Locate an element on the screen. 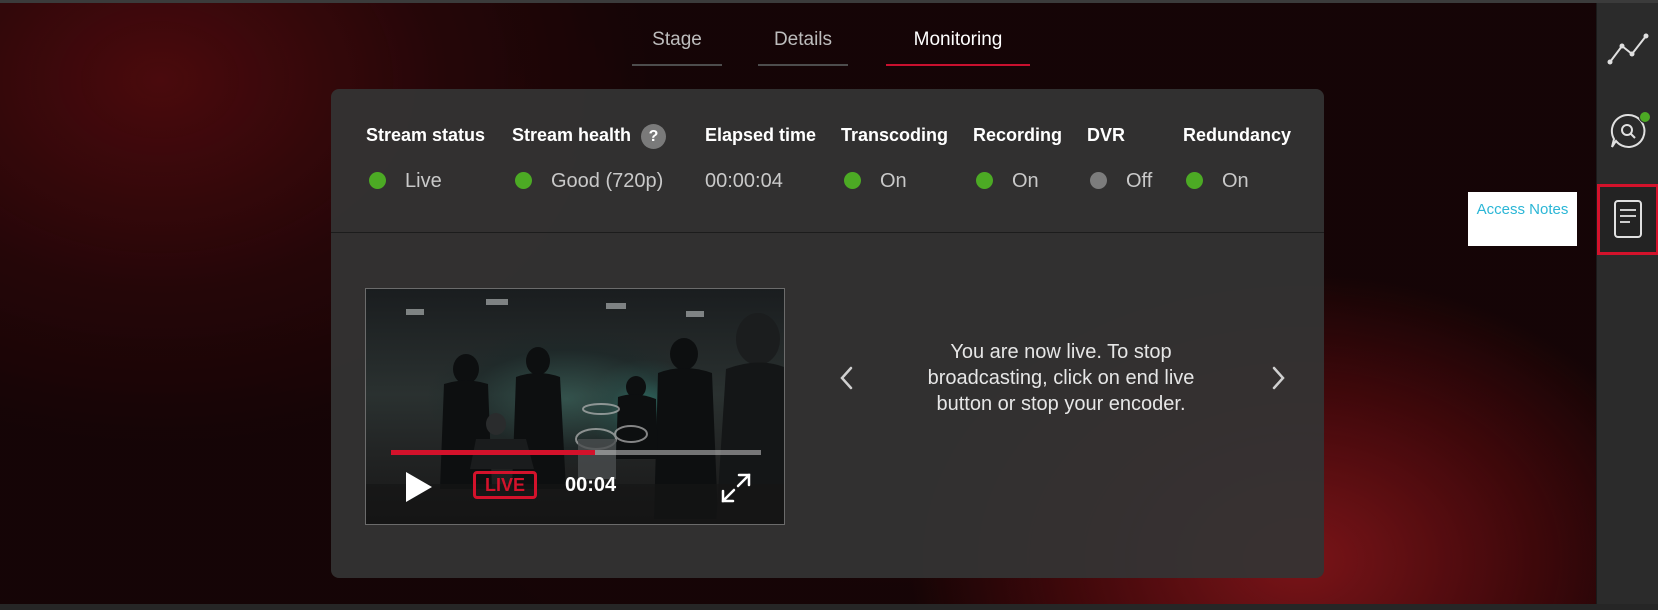 This screenshot has width=1658, height=610. tab-details: Details is located at coordinates (803, 44).